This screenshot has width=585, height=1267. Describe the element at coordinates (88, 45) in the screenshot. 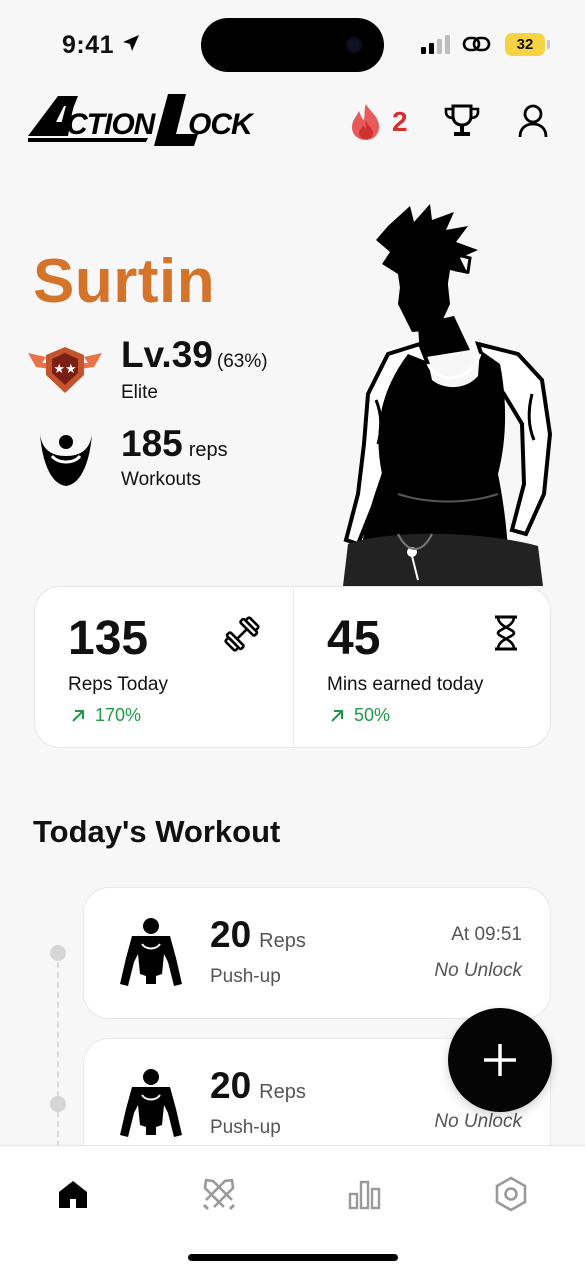

I see `status-time: 9:41` at that location.